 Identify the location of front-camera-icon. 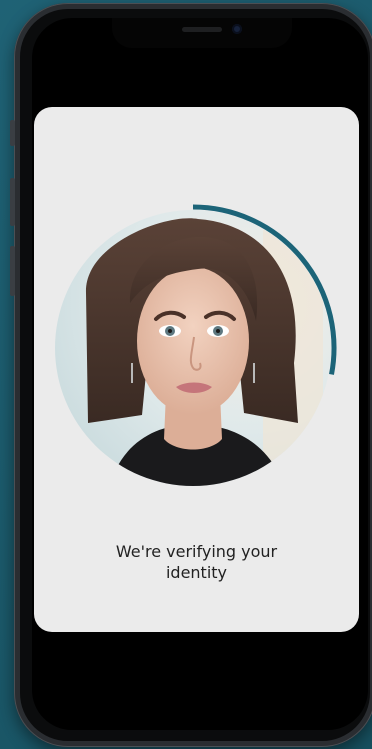
(237, 29).